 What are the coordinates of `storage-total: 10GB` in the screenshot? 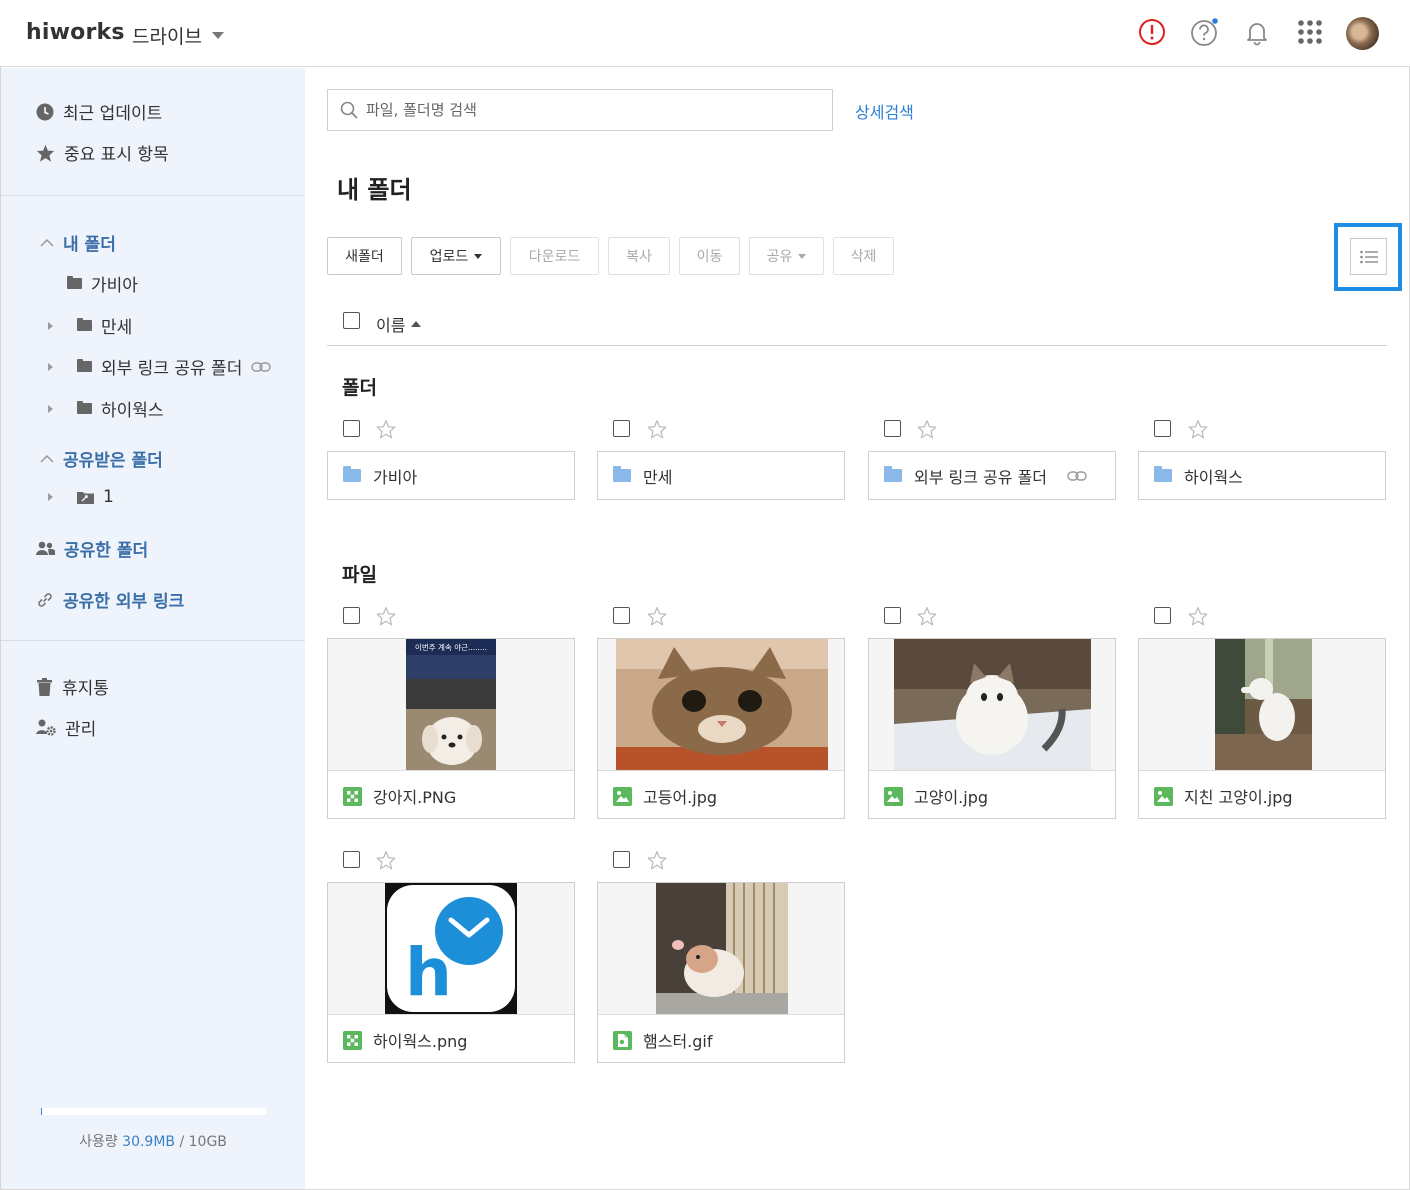 It's located at (207, 1142).